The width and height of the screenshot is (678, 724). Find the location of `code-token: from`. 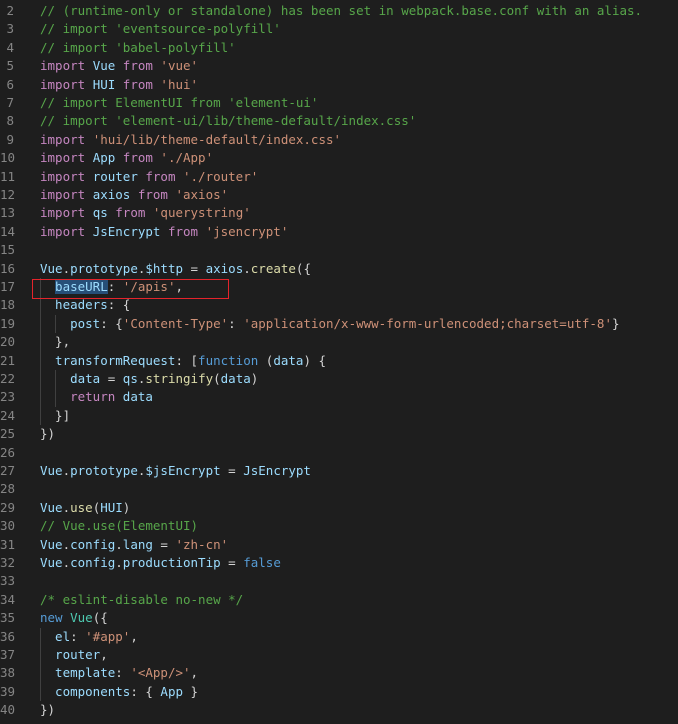

code-token: from is located at coordinates (138, 66).